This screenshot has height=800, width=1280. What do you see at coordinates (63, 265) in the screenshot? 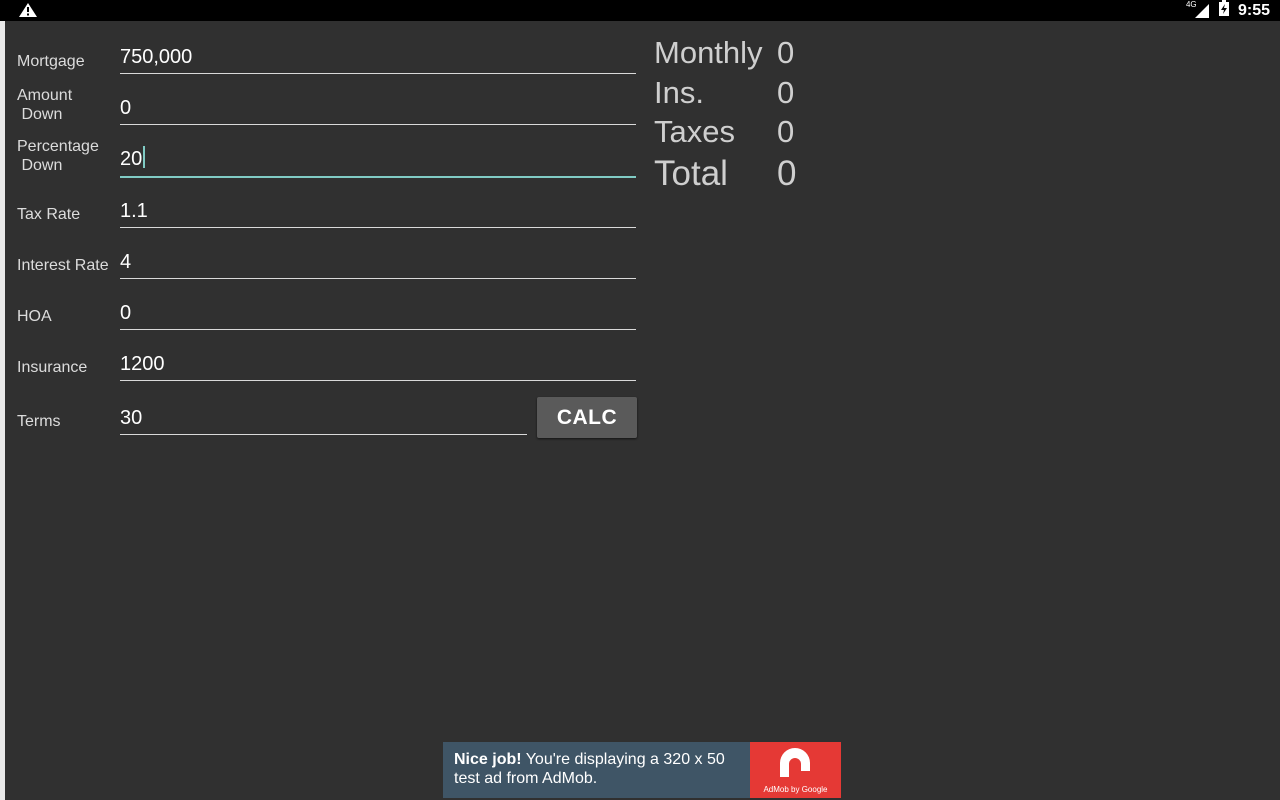
I see `interest-rate-label: Interest Rate` at bounding box center [63, 265].